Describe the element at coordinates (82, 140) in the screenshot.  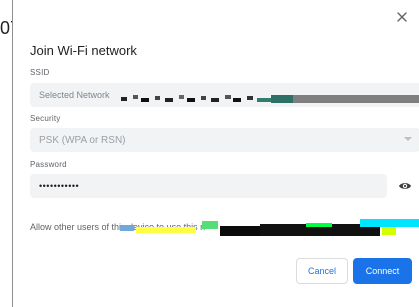
I see `security-value: PSK (WPA or RSN)` at that location.